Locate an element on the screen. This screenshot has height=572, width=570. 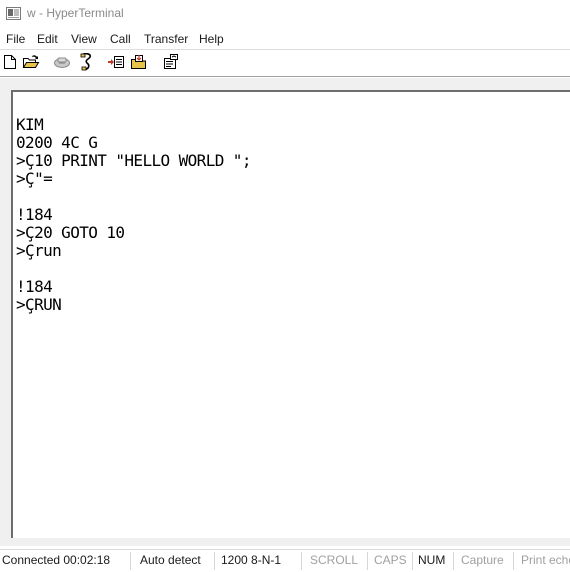
status-scroll: SCROLL is located at coordinates (334, 560).